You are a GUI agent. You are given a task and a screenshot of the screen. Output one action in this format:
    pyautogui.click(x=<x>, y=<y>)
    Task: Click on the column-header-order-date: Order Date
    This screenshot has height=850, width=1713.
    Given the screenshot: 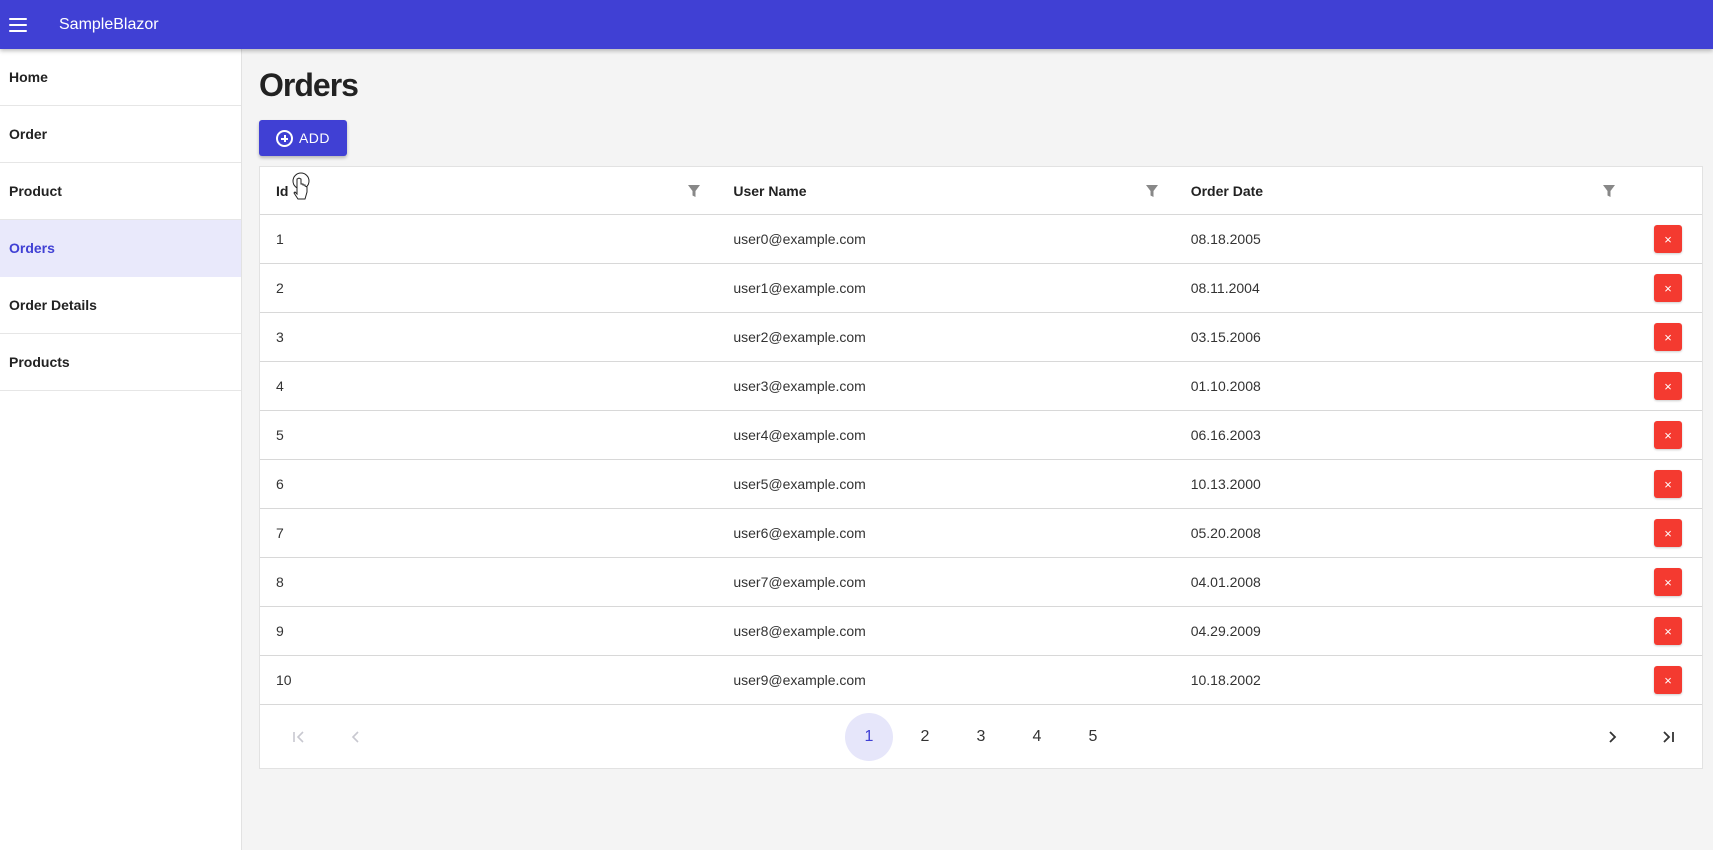 What is the action you would take?
    pyautogui.click(x=1403, y=190)
    